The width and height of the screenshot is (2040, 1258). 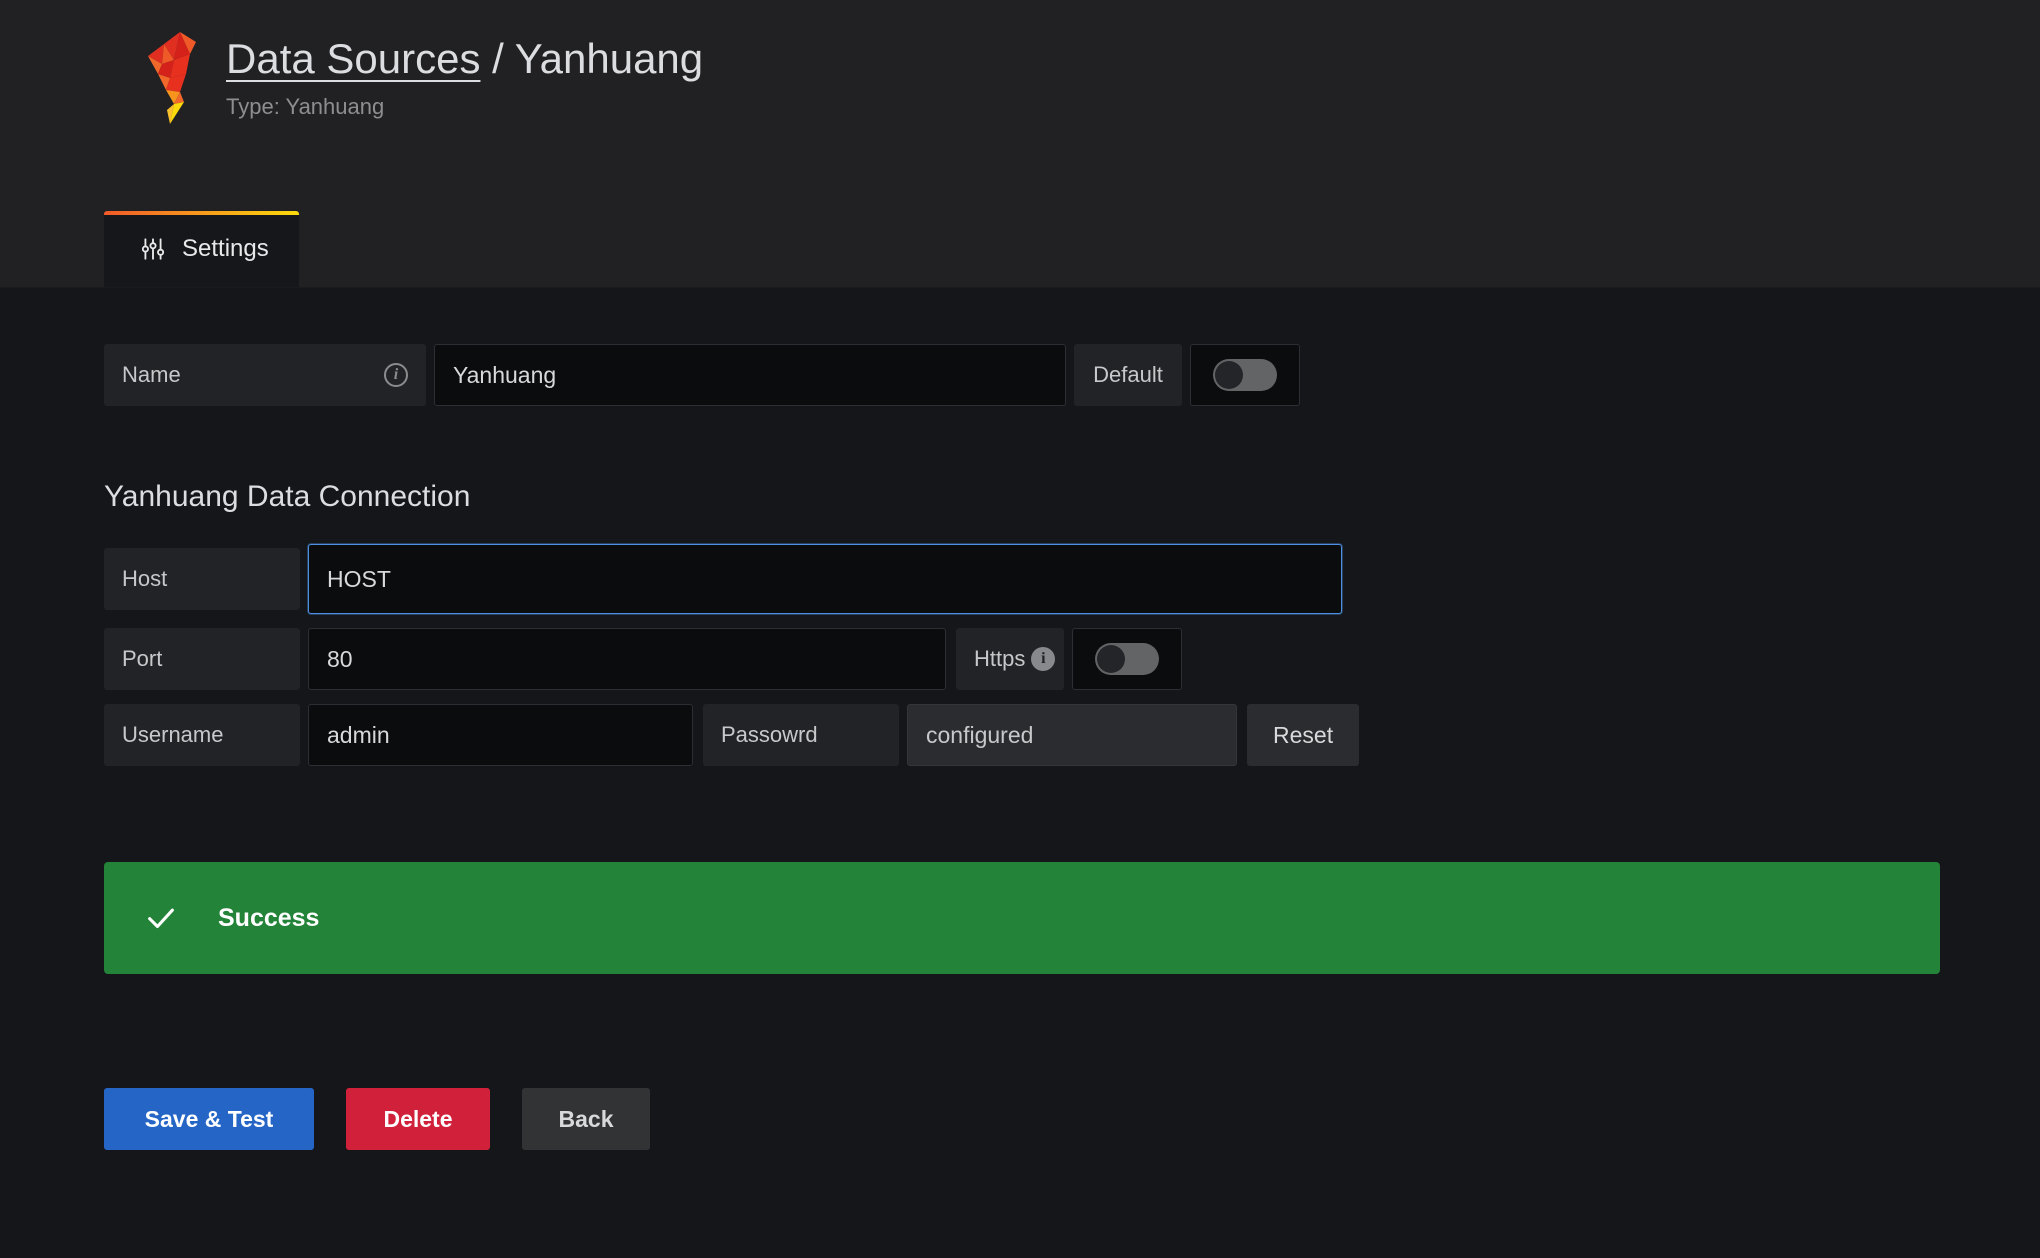 I want to click on host-label: Host, so click(x=145, y=578).